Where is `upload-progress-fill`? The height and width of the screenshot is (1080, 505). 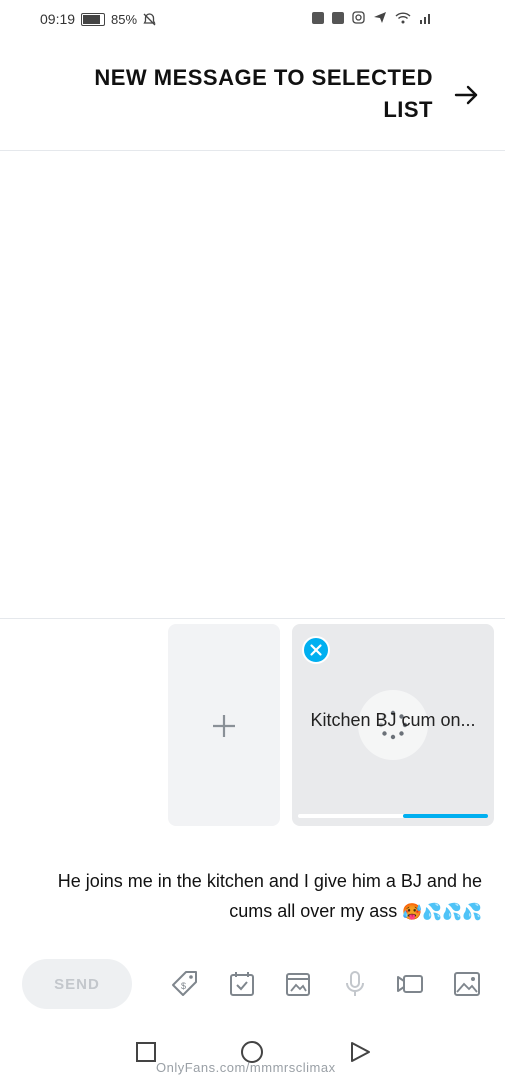 upload-progress-fill is located at coordinates (445, 816).